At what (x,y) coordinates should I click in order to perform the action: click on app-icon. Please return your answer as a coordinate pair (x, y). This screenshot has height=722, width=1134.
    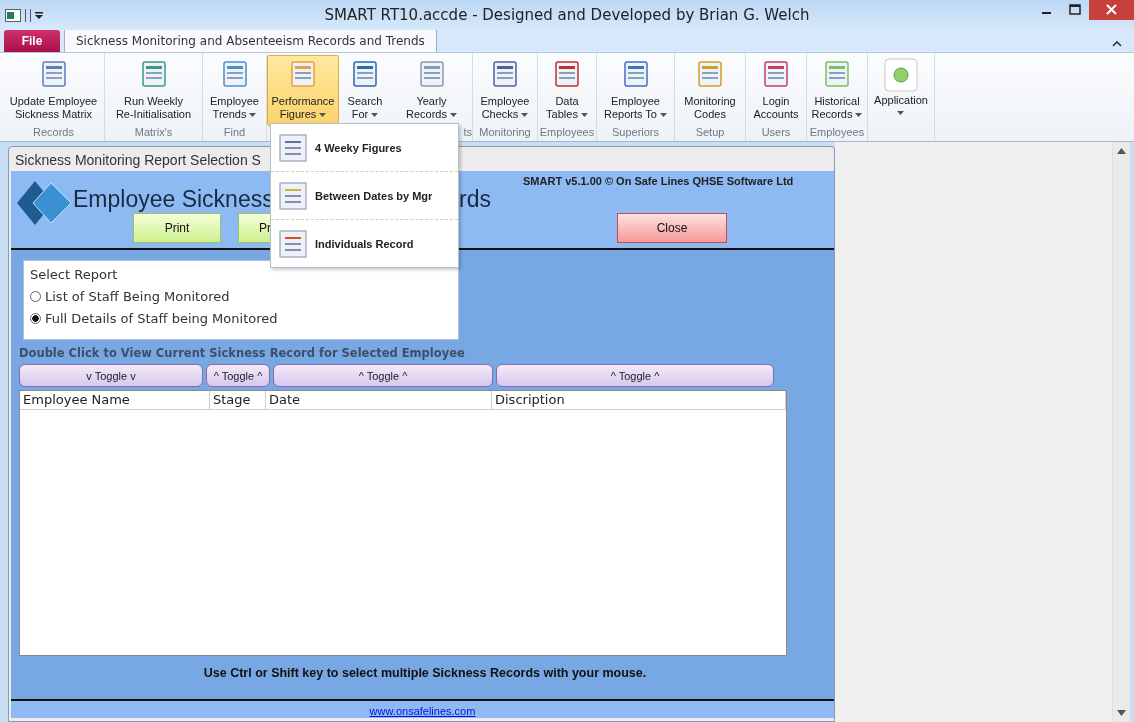
    Looking at the image, I should click on (13, 15).